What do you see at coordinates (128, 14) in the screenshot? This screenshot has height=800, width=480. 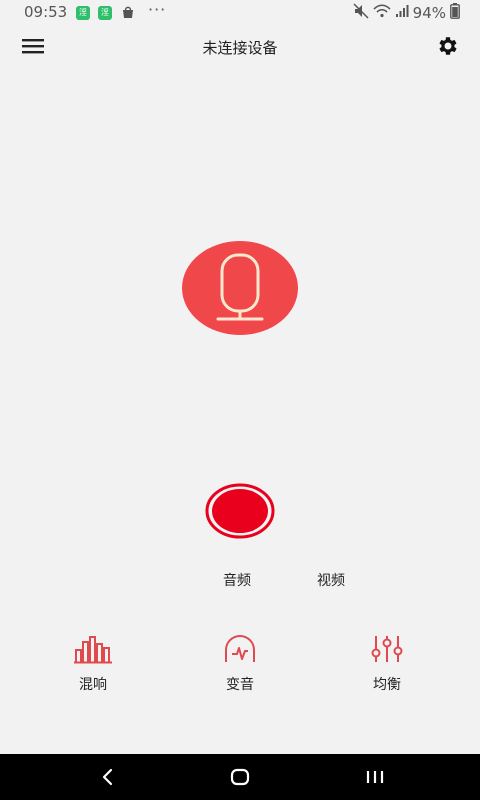 I see `shopping-bag-icon` at bounding box center [128, 14].